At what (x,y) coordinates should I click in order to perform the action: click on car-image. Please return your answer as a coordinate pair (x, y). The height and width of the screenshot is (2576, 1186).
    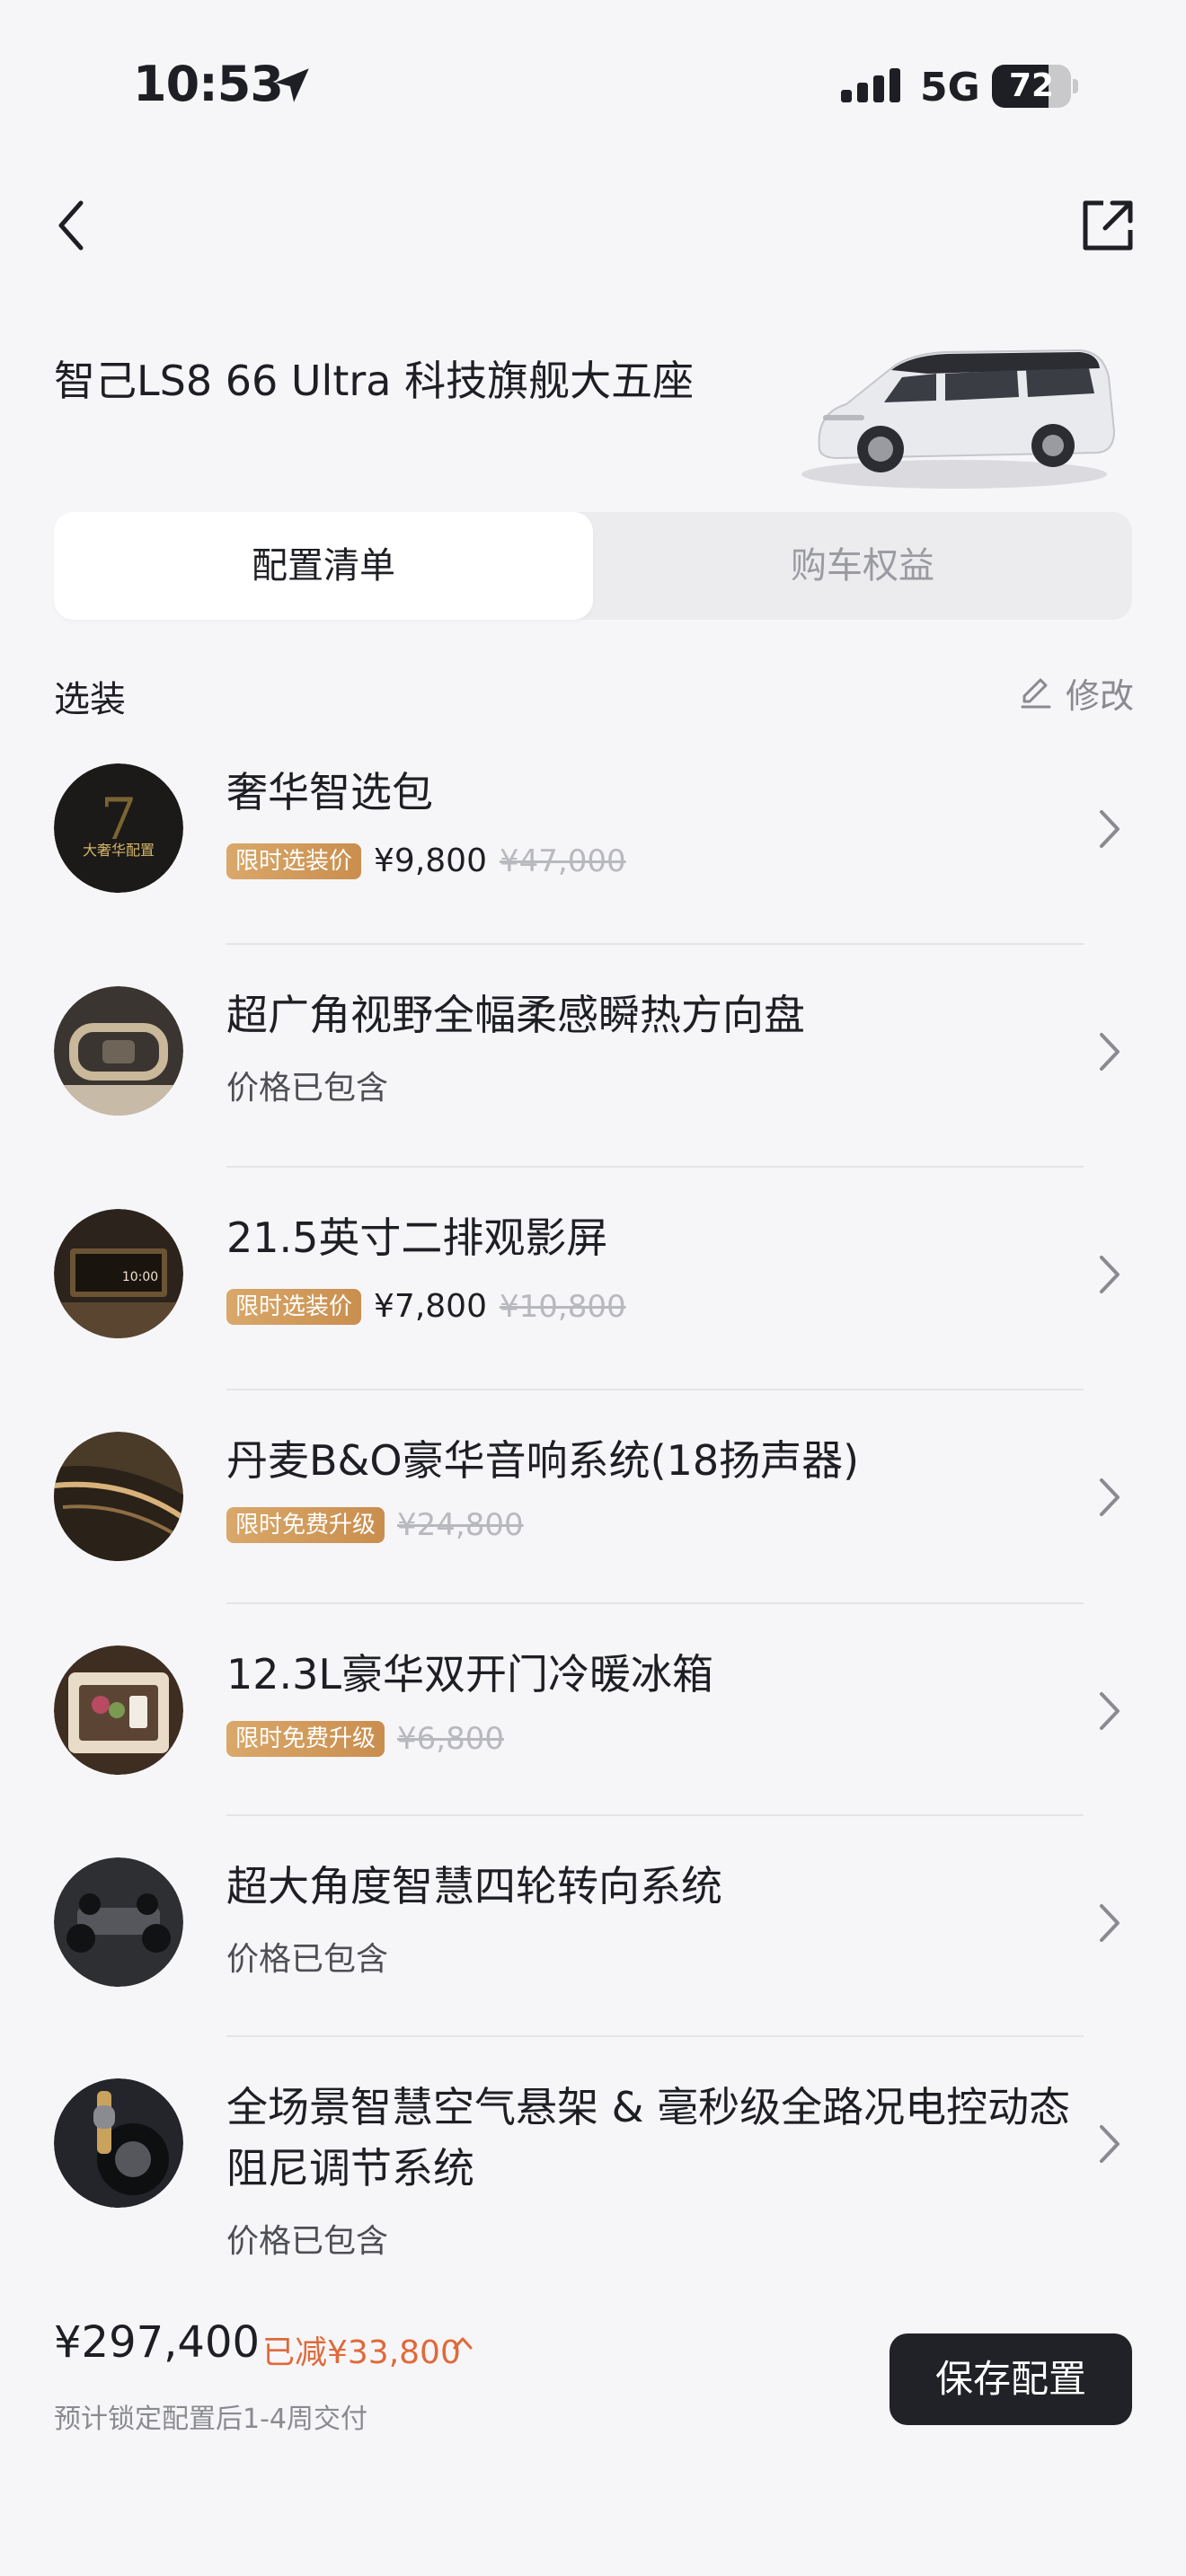
    Looking at the image, I should click on (958, 418).